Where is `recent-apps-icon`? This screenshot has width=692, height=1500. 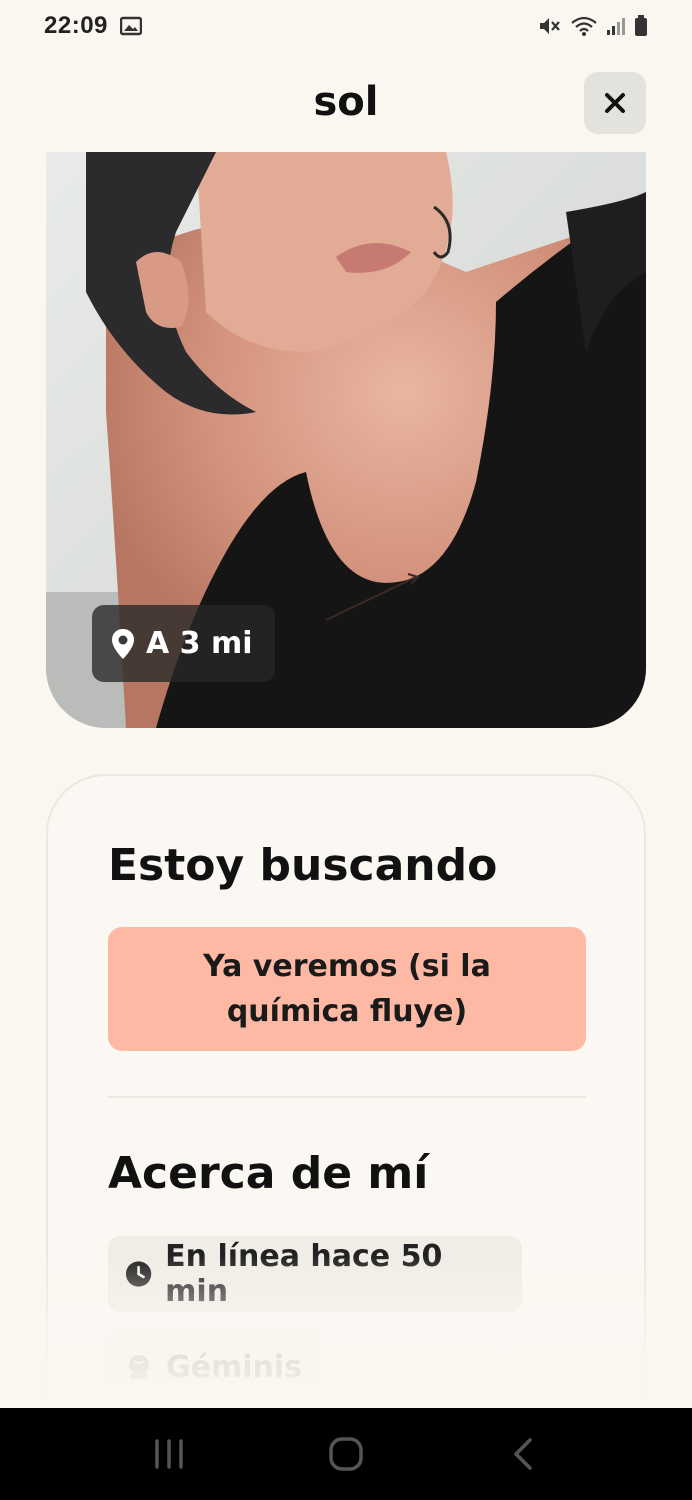 recent-apps-icon is located at coordinates (168, 1454).